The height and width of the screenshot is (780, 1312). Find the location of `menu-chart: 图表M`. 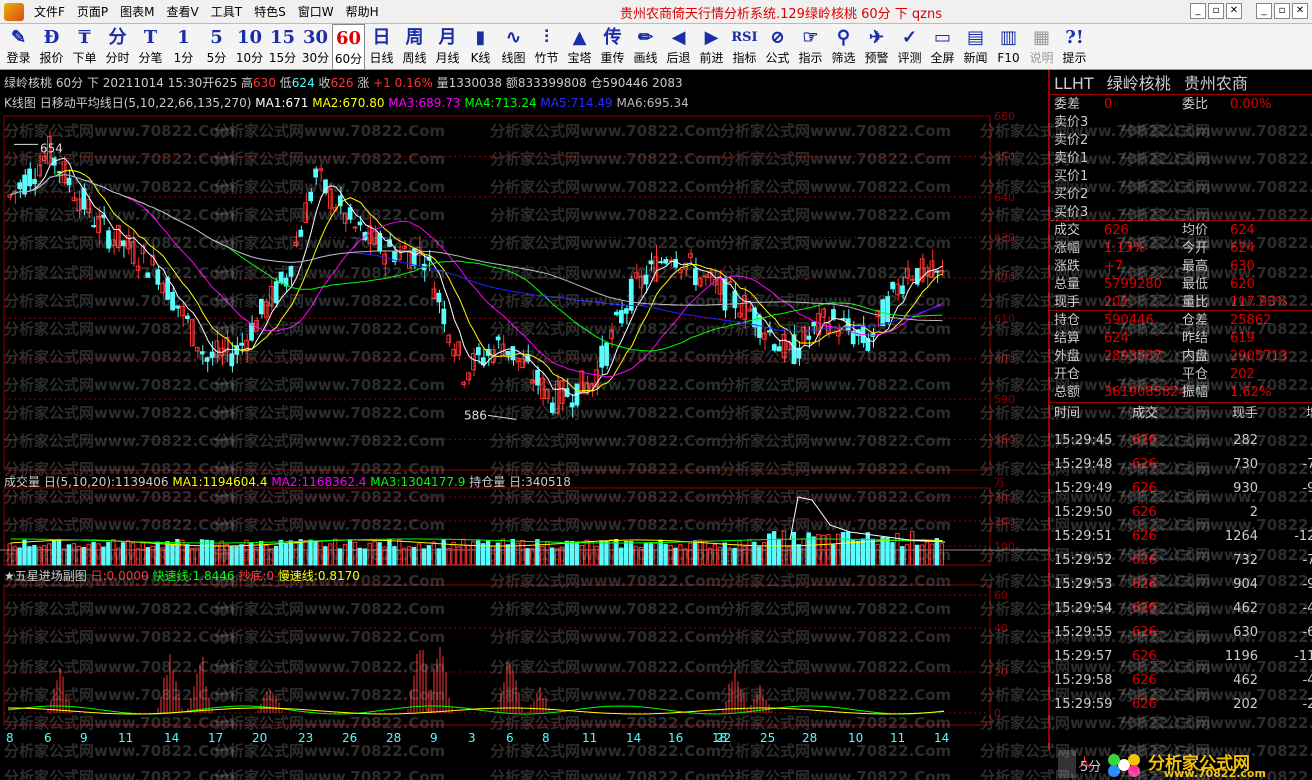

menu-chart: 图表M is located at coordinates (137, 12).